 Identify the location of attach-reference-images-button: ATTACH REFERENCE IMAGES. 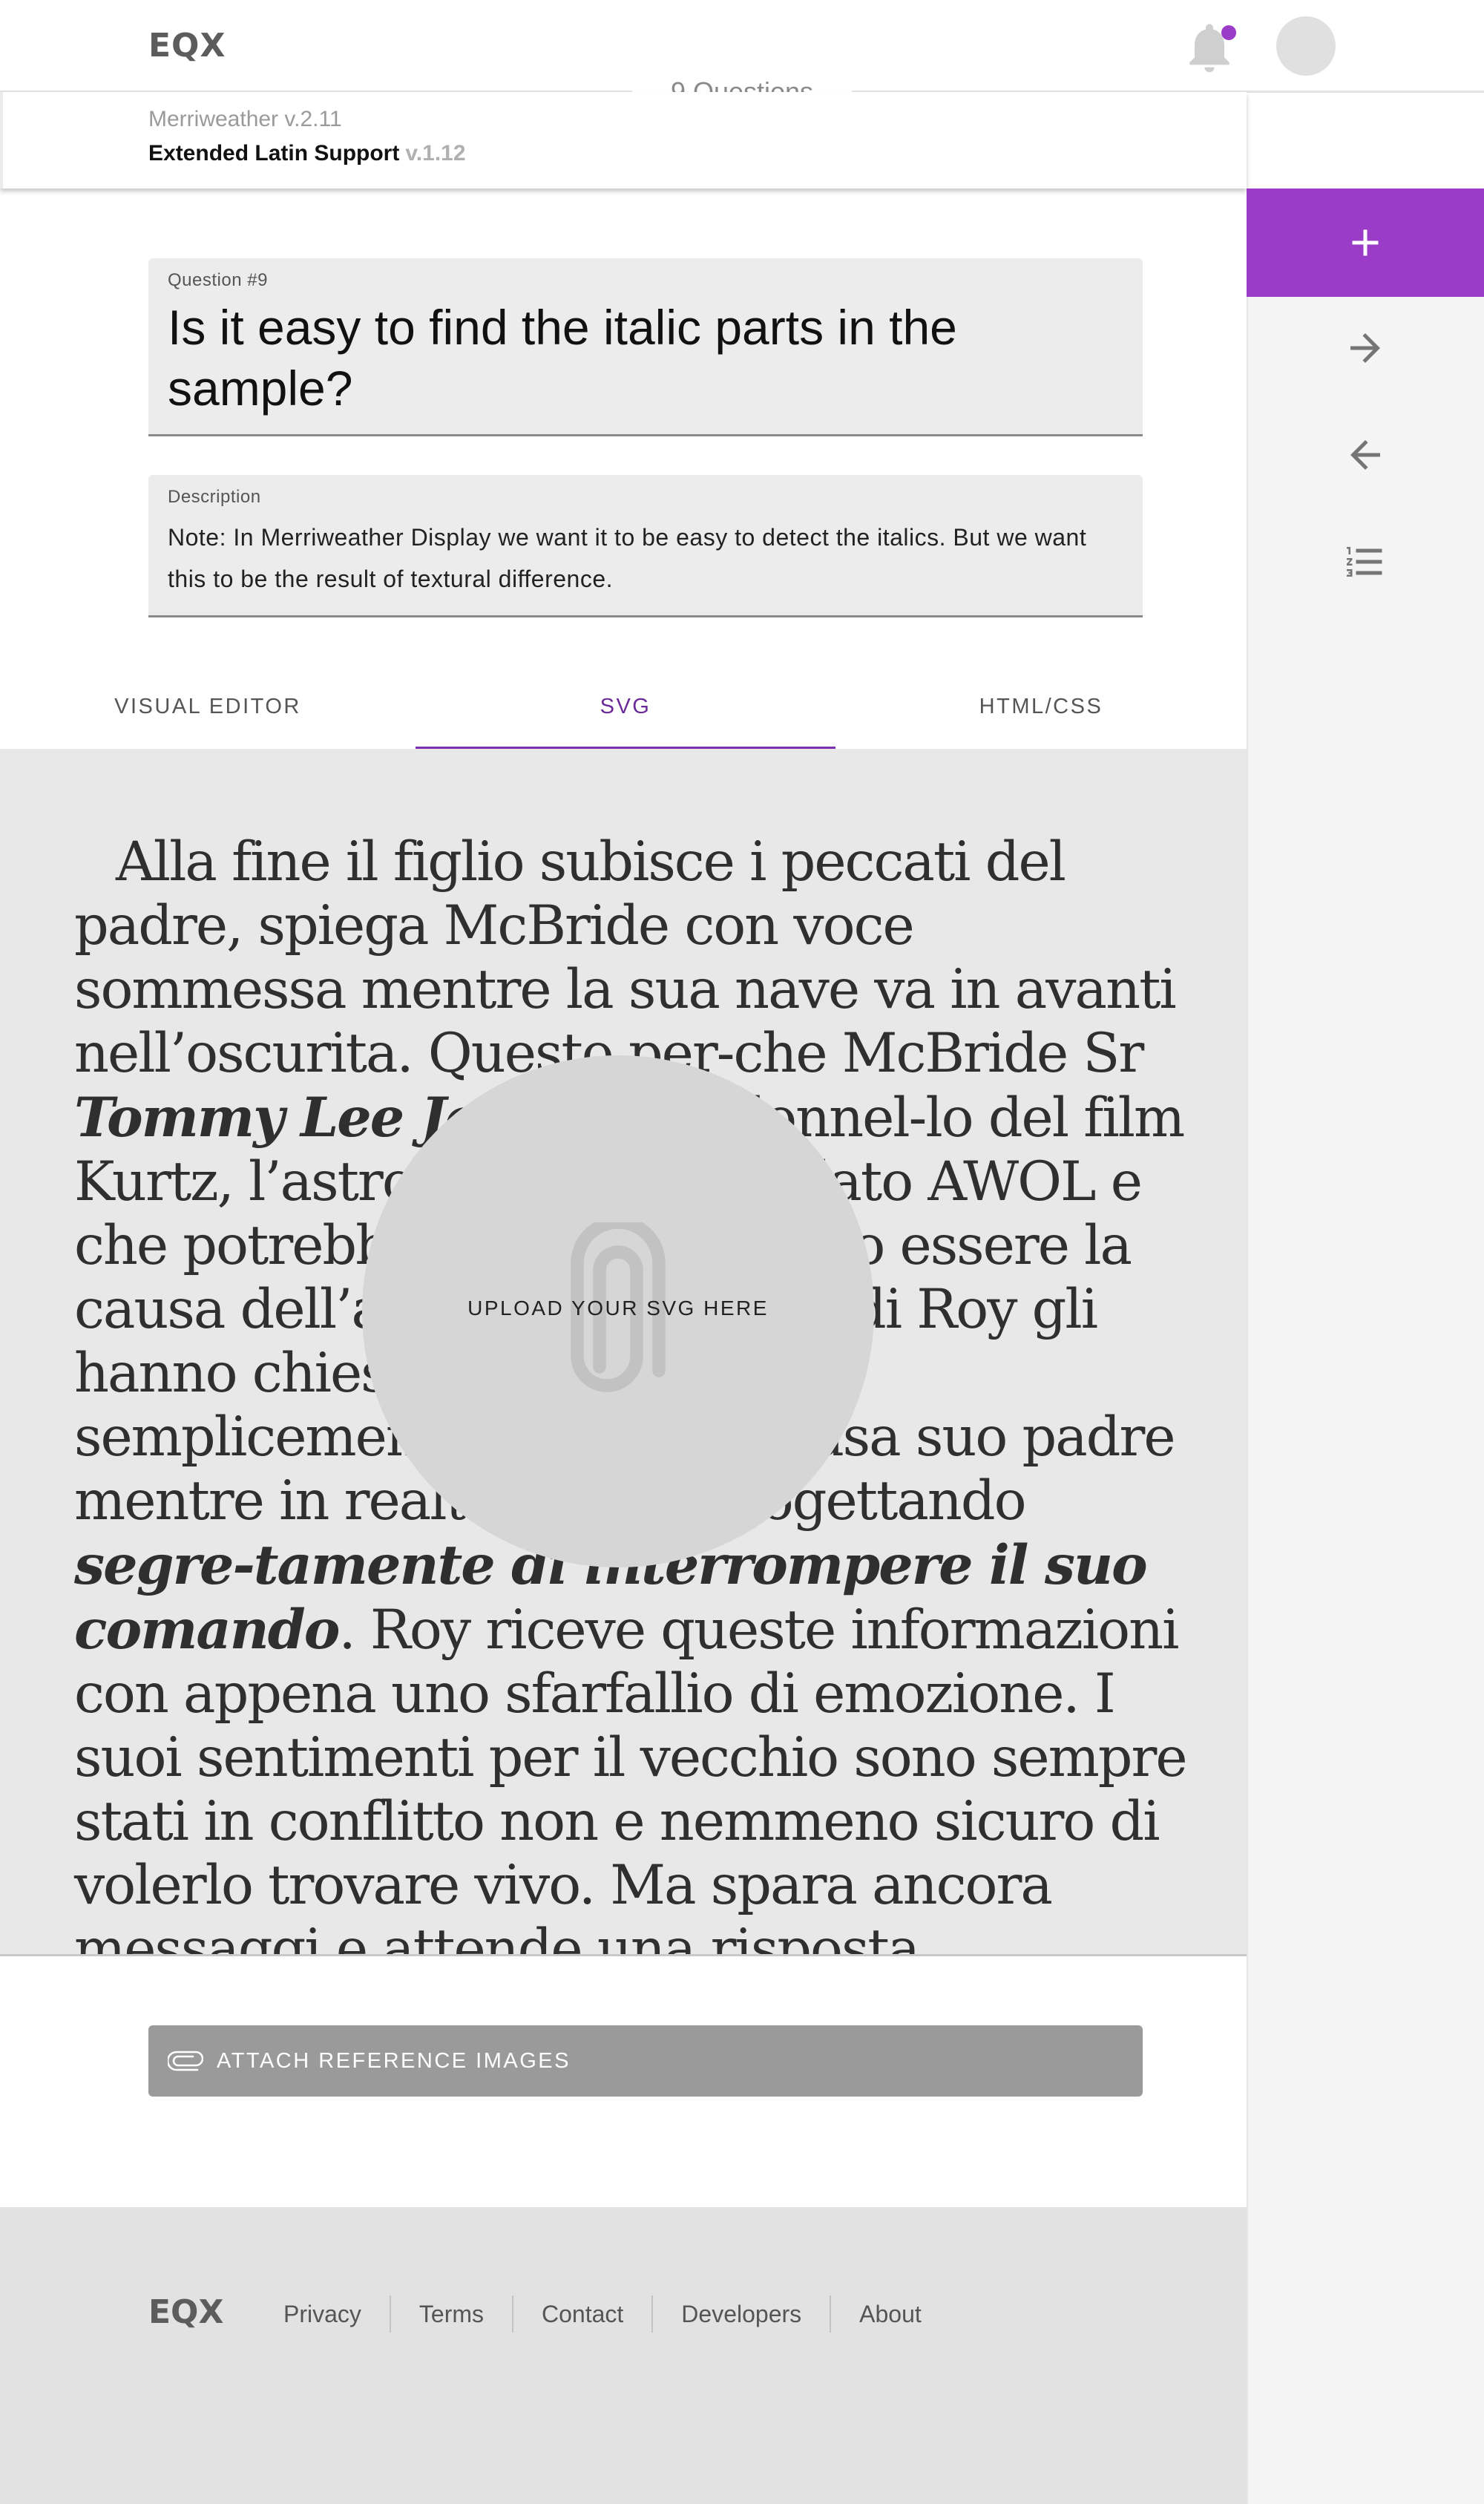
(645, 2061).